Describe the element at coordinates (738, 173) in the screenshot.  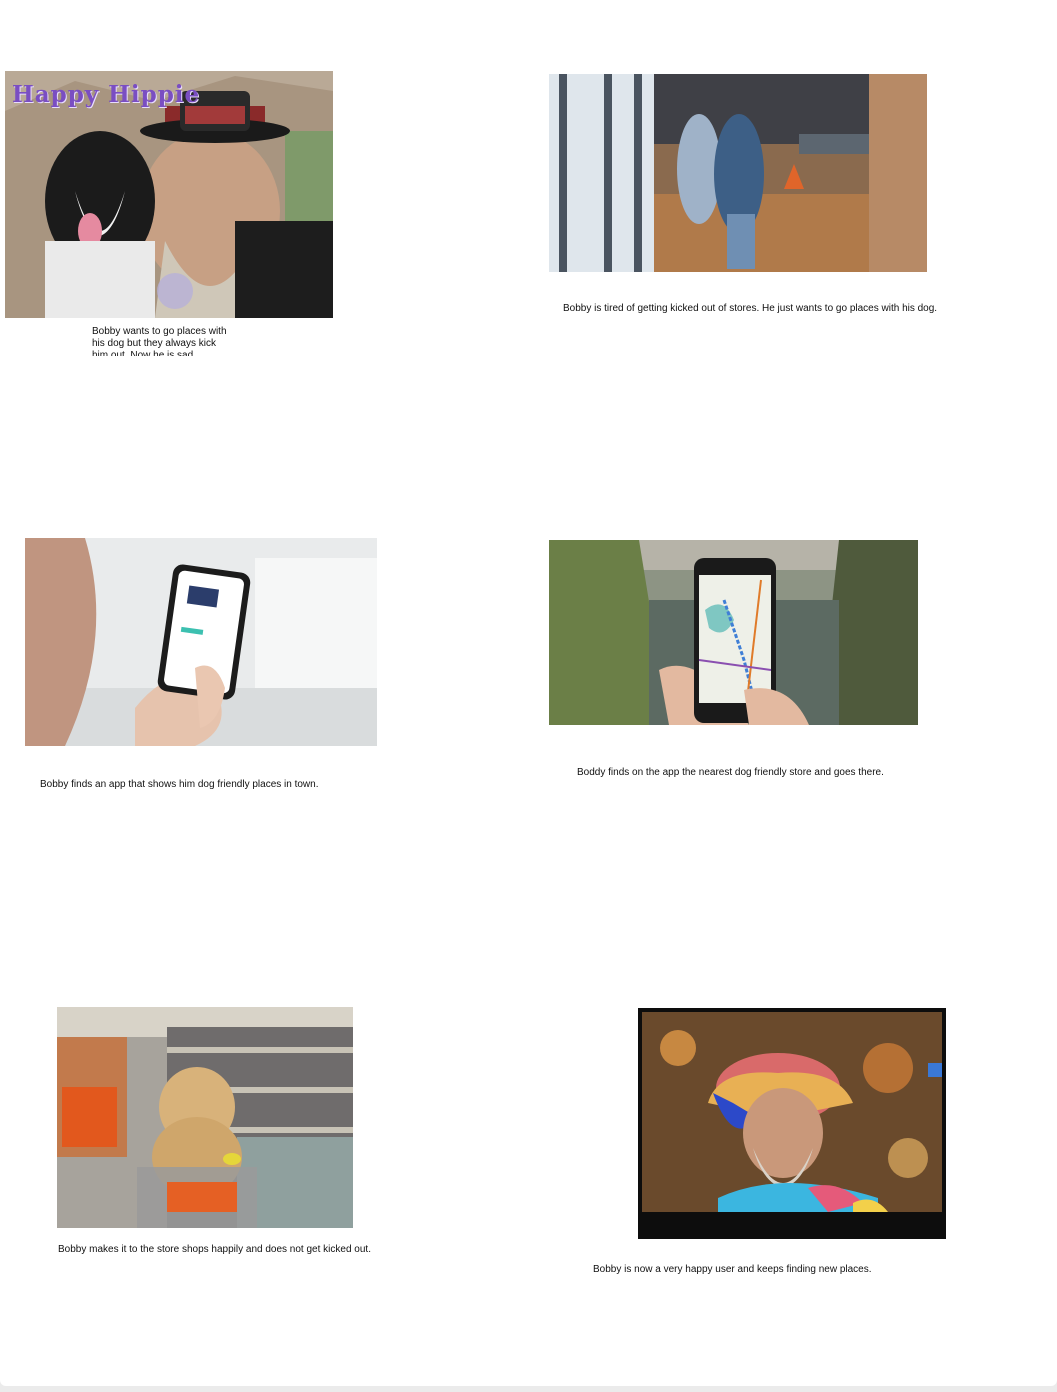
I see `panel-2-photo-store-scuffle` at that location.